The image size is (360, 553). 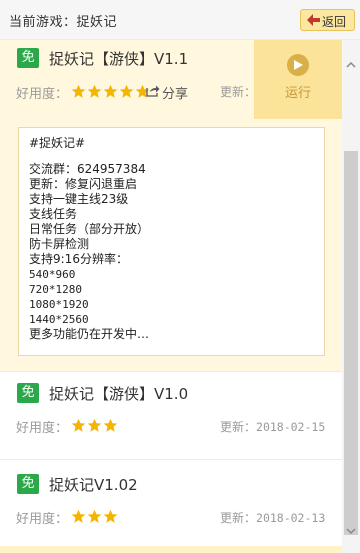 I want to click on description-line: 支线任务, so click(x=53, y=214).